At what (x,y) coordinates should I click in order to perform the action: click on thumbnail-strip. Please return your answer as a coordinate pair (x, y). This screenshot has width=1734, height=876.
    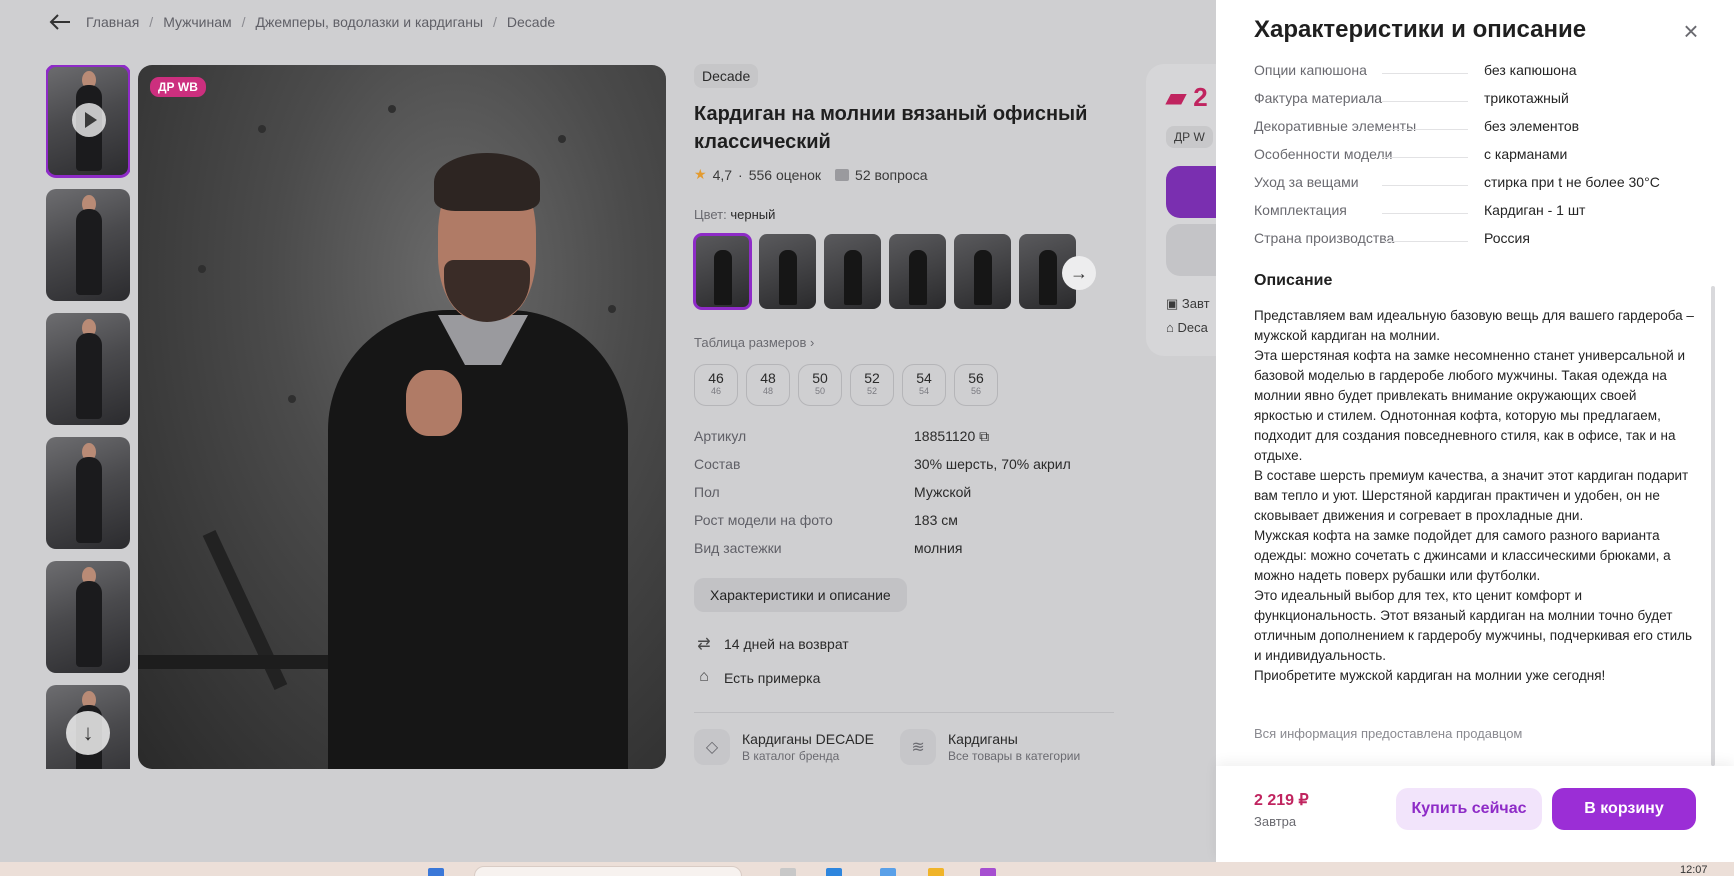
    Looking at the image, I should click on (88, 417).